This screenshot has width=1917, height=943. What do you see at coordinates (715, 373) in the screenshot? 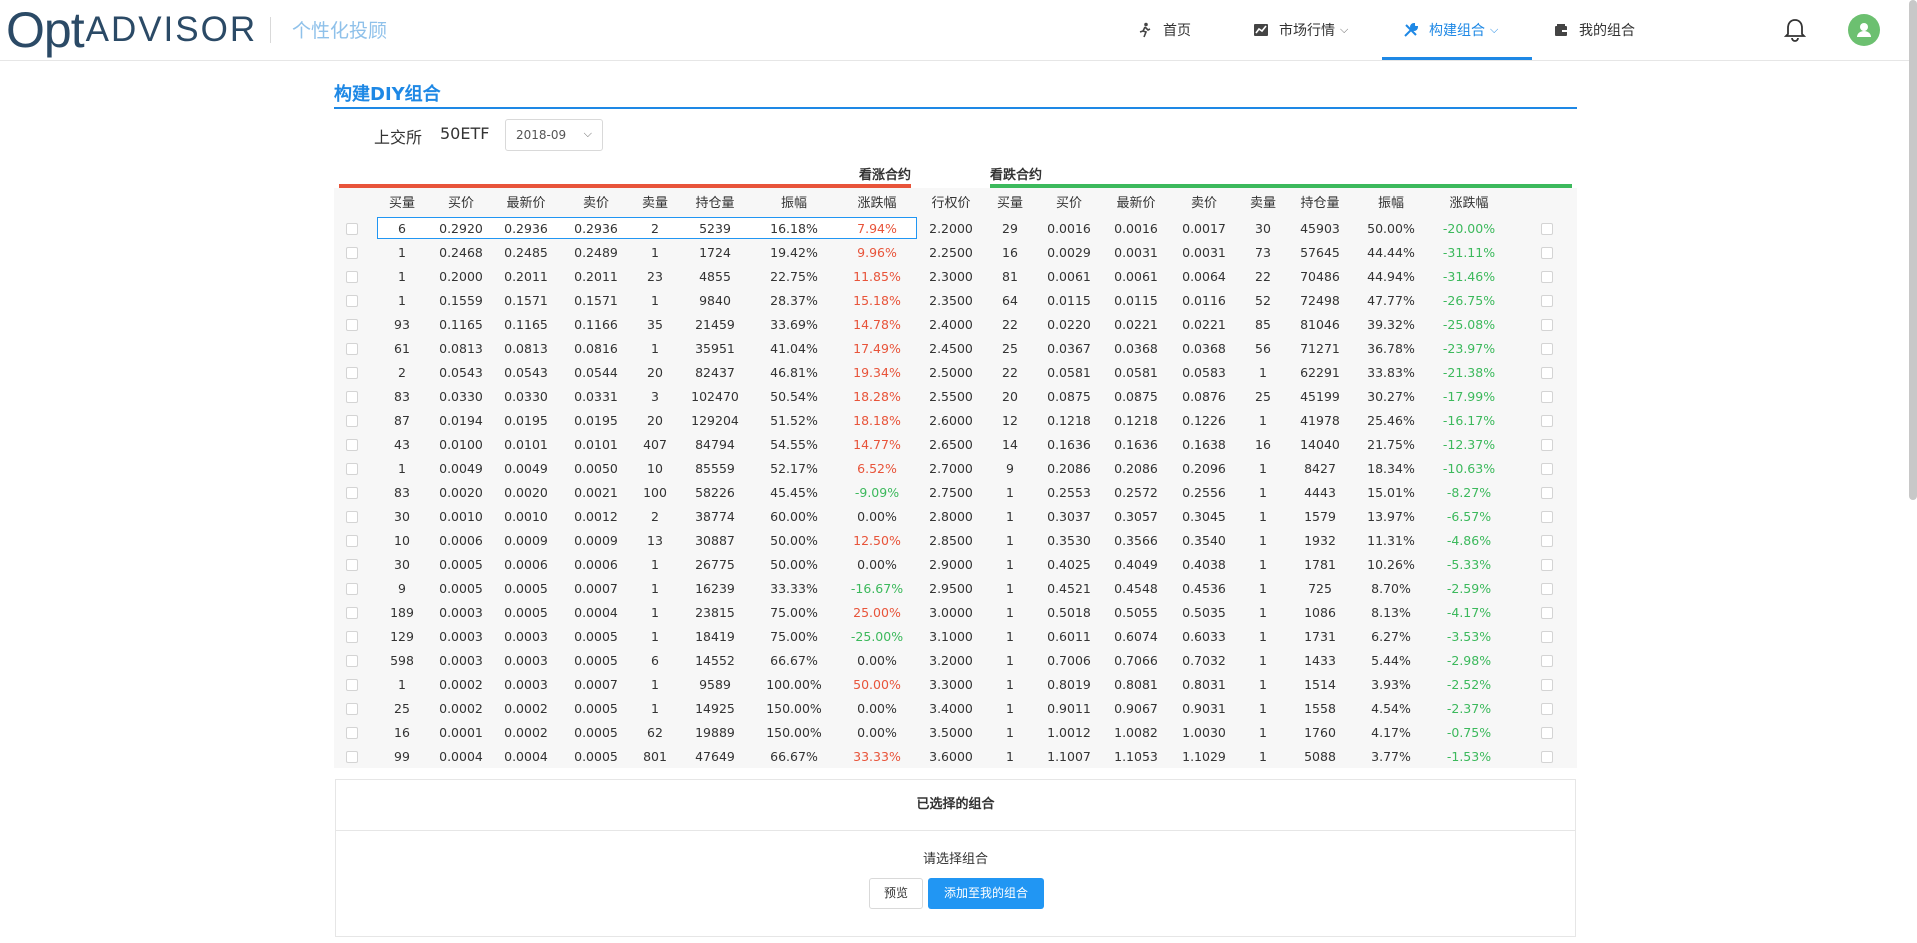
I see `call-cell: 82437` at bounding box center [715, 373].